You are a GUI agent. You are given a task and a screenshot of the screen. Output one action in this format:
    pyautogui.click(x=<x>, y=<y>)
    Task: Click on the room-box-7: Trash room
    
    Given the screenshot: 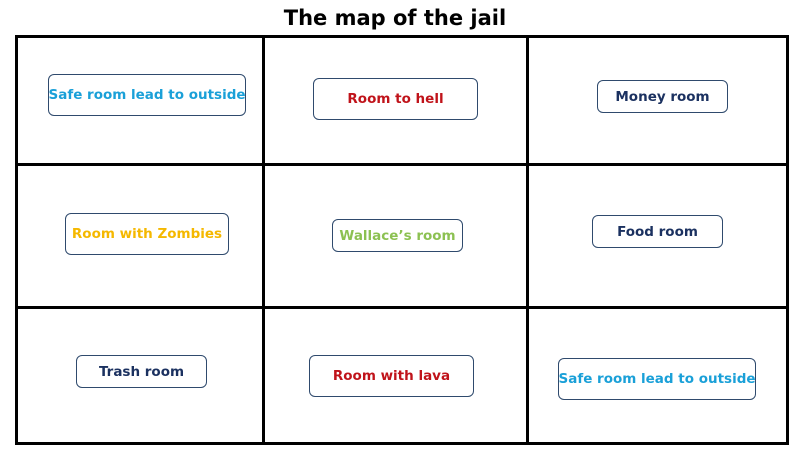 What is the action you would take?
    pyautogui.click(x=141, y=371)
    